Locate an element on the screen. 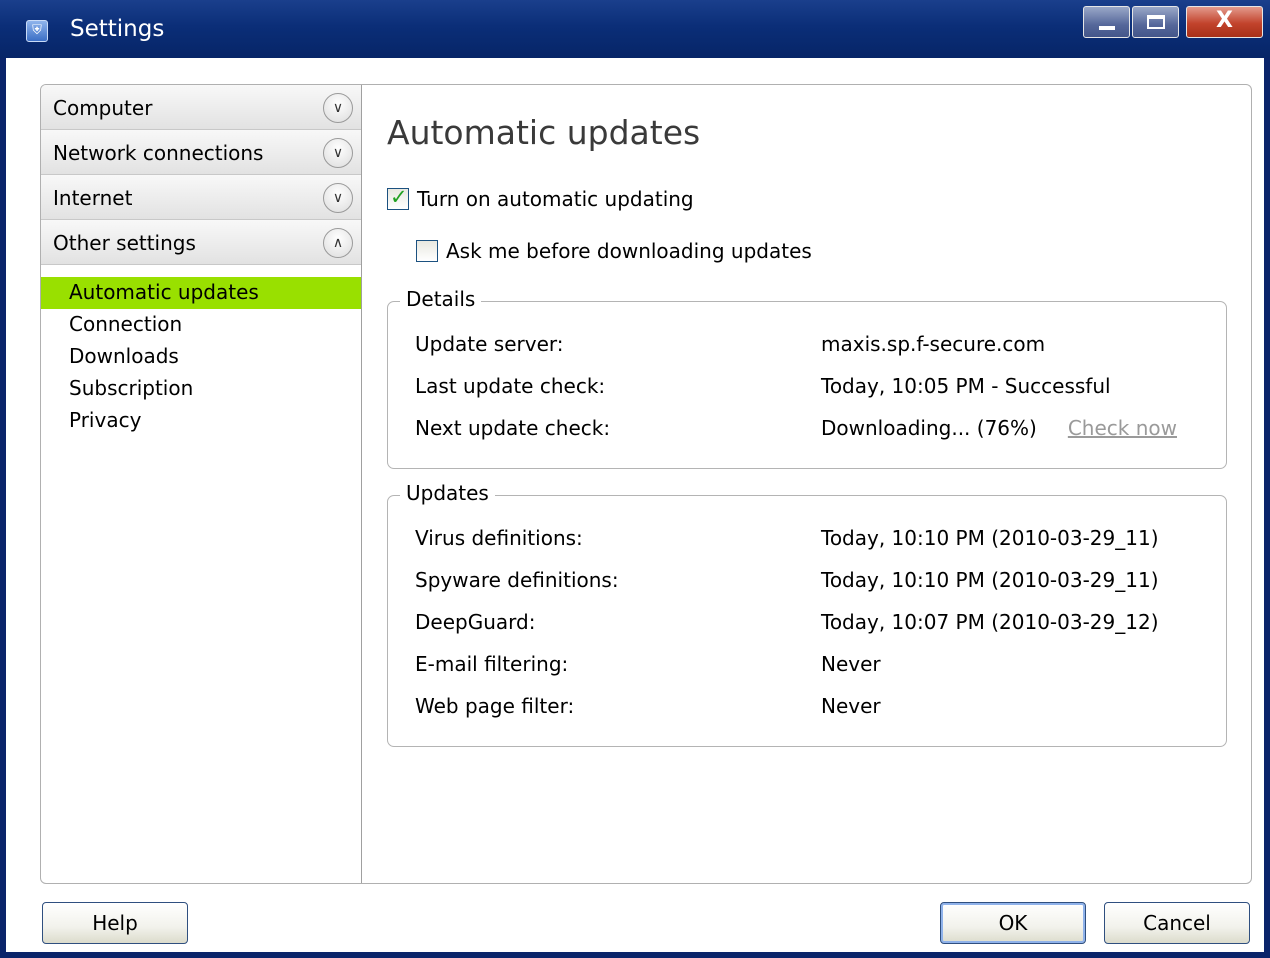 Image resolution: width=1270 pixels, height=958 pixels. checkmark-icon: ✓ is located at coordinates (399, 197).